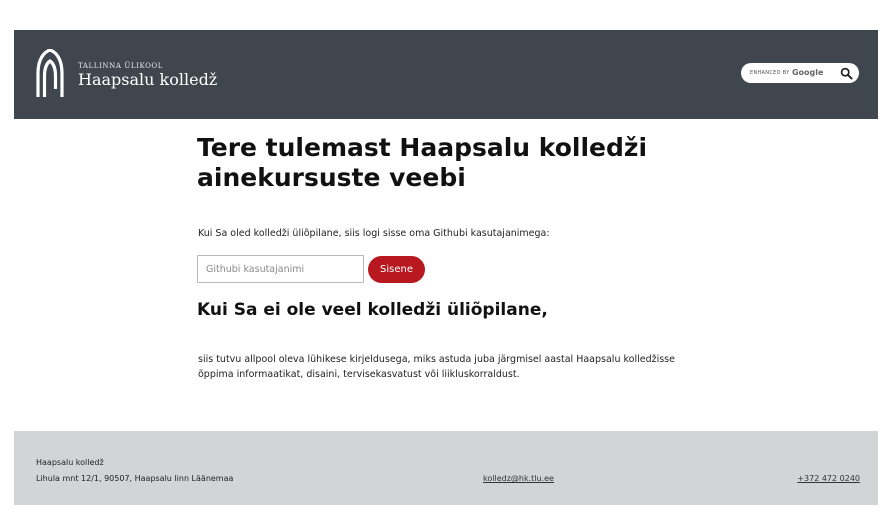 Image resolution: width=891 pixels, height=521 pixels. I want to click on site-search-box: ENHANCED BY Google, so click(800, 73).